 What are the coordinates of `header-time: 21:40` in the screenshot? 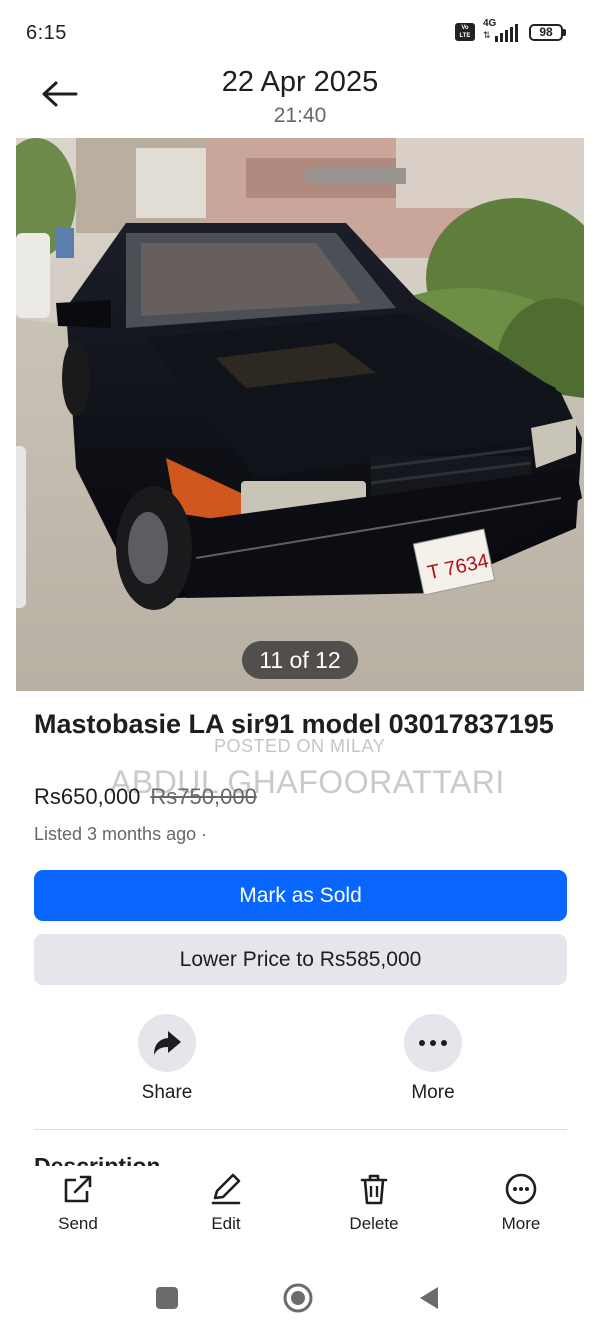 It's located at (300, 115).